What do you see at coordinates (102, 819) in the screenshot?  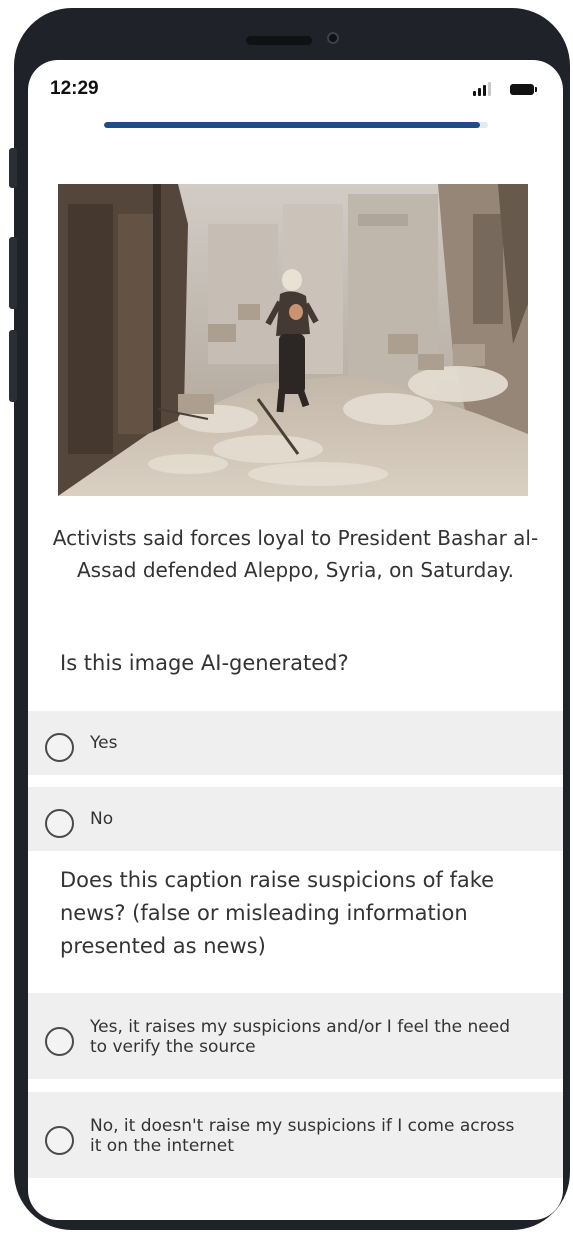 I see `option-label: No` at bounding box center [102, 819].